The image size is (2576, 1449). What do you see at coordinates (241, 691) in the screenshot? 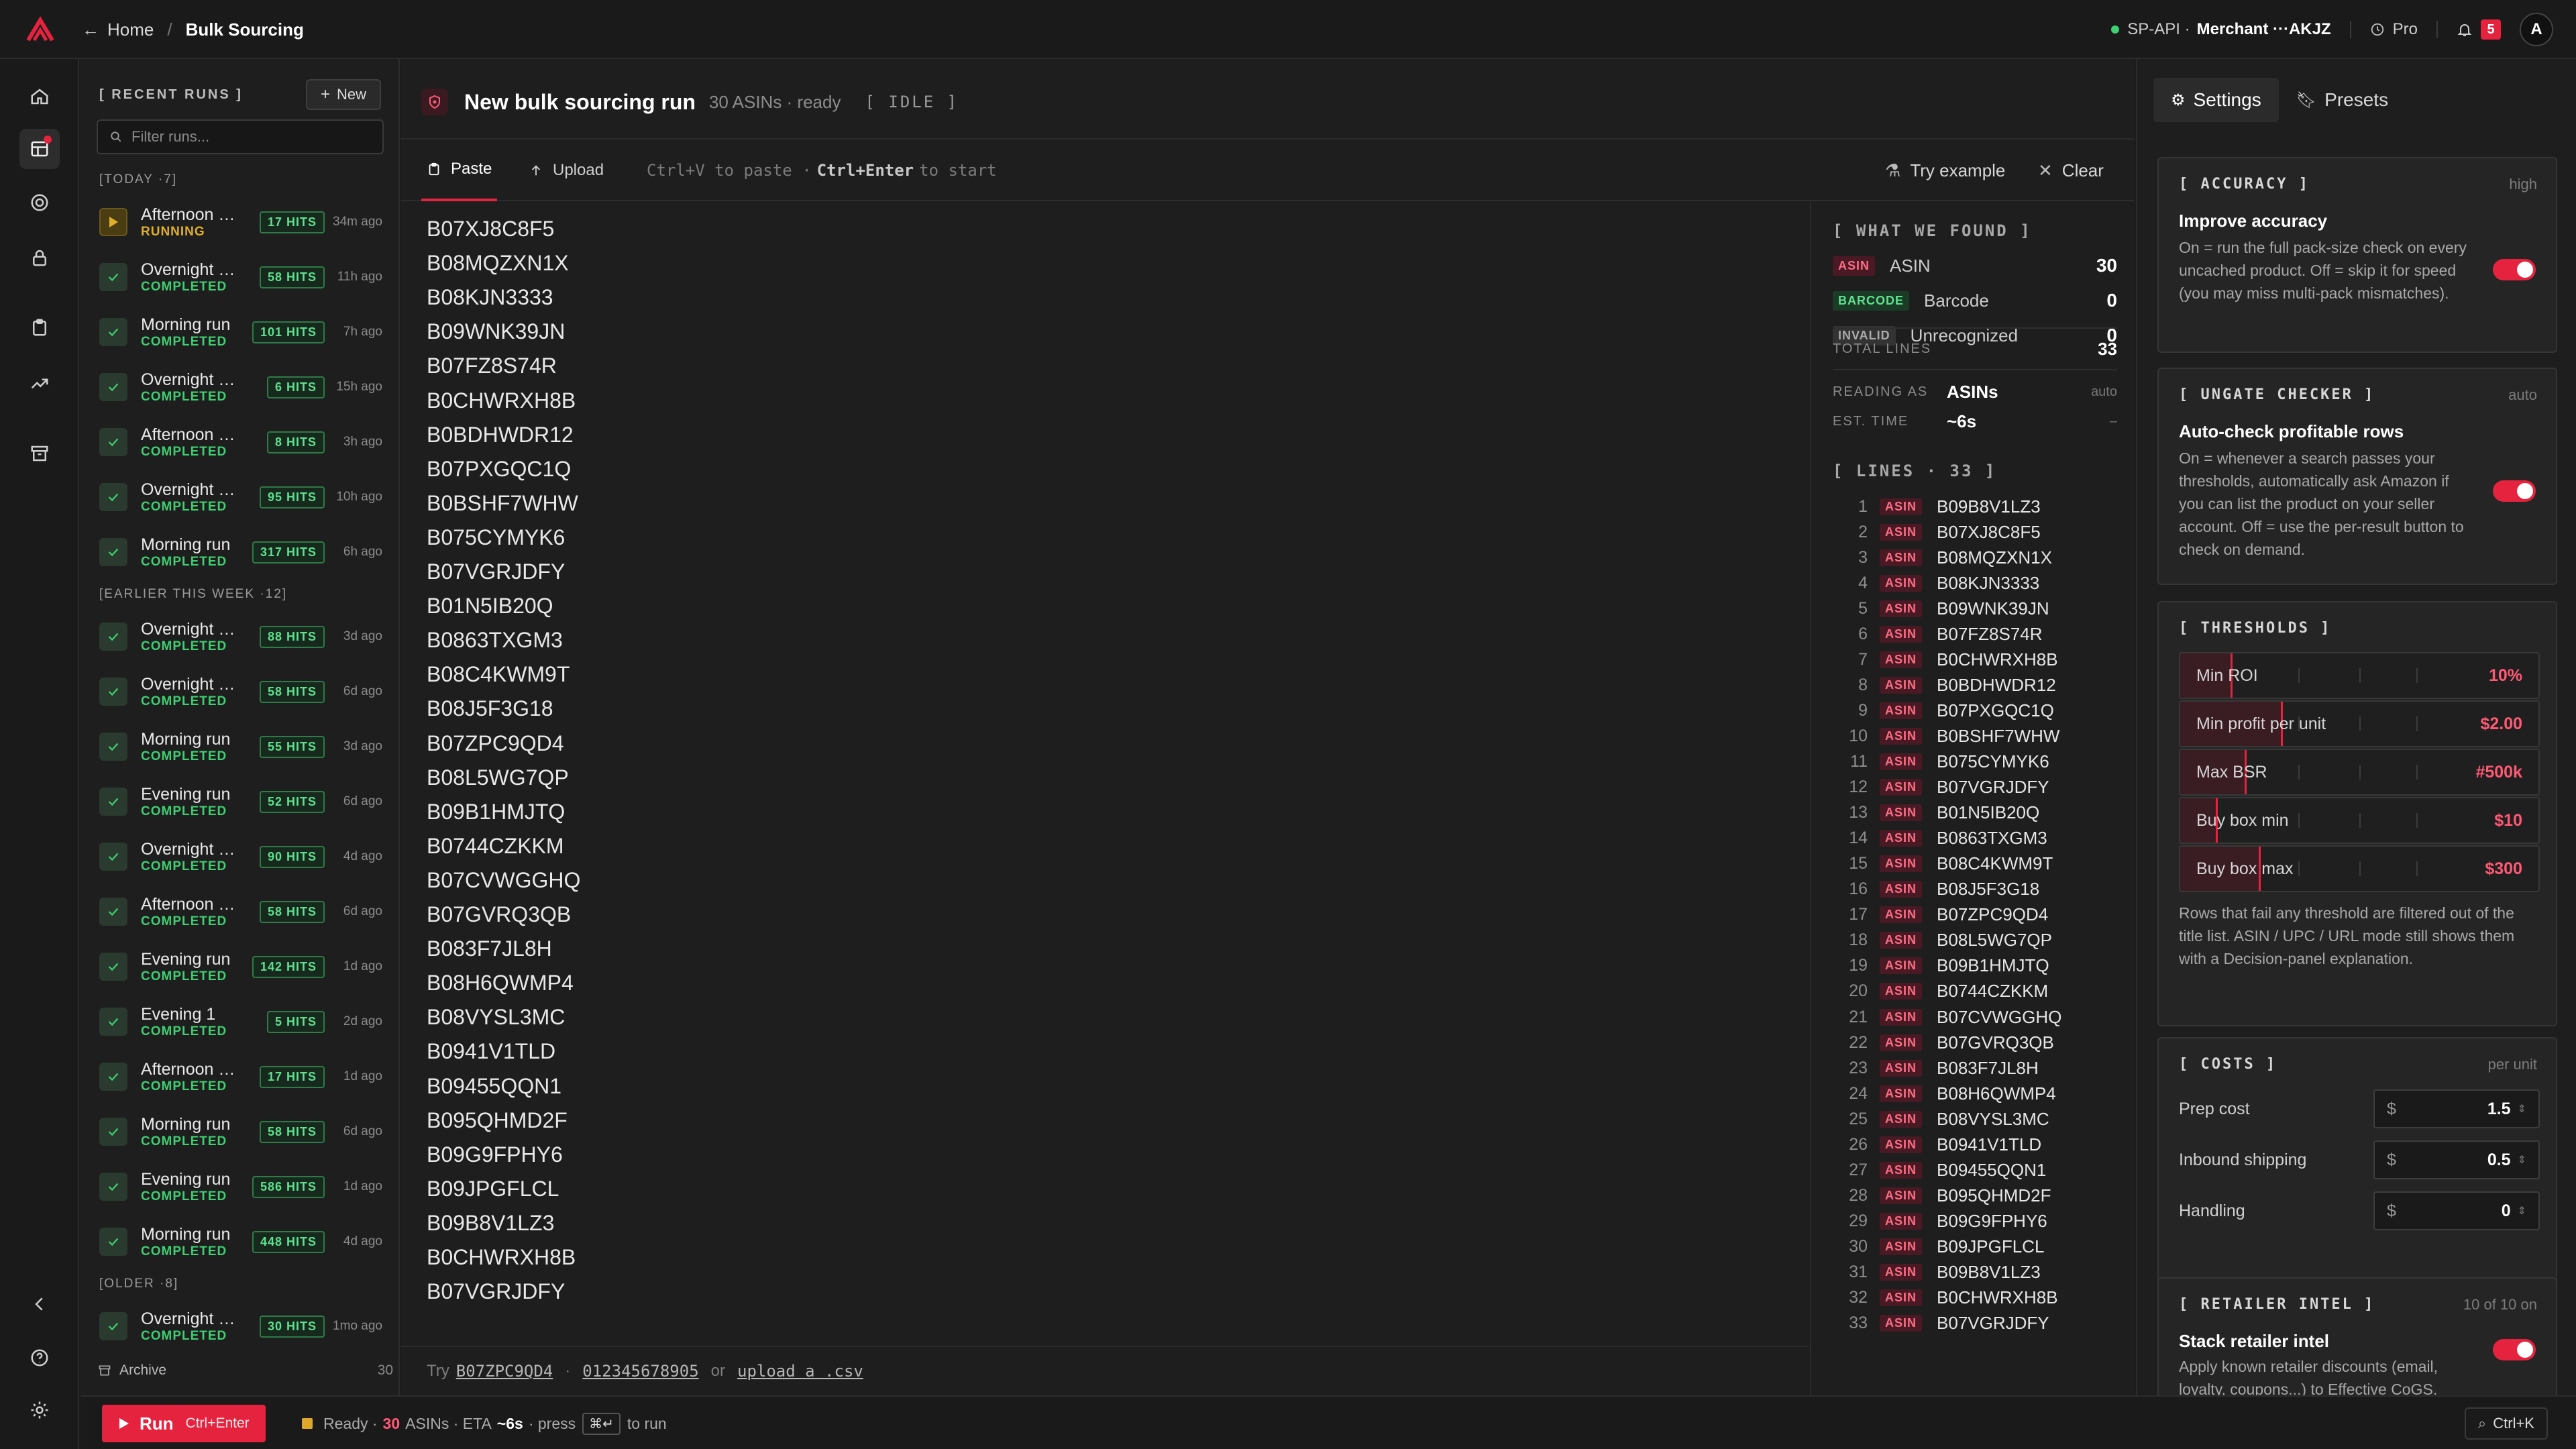
I see `run-list-item: Overnight run COMPLETED 58 HITS 6d ago` at bounding box center [241, 691].